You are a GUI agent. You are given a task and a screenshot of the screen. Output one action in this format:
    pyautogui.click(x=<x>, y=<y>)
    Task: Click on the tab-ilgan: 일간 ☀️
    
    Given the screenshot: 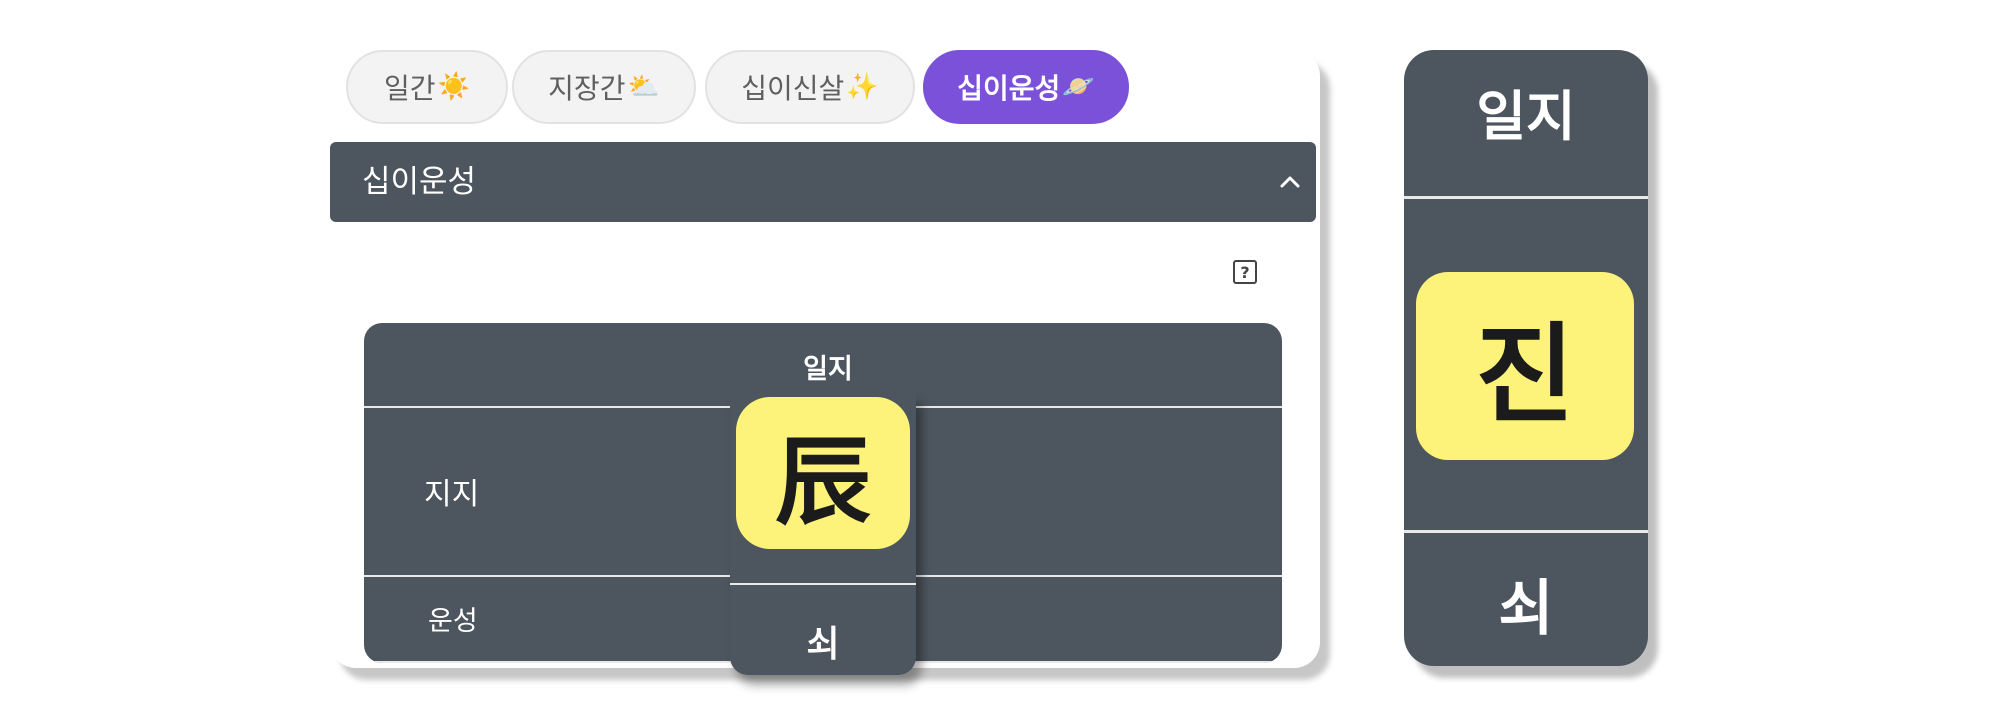 What is the action you would take?
    pyautogui.click(x=427, y=87)
    